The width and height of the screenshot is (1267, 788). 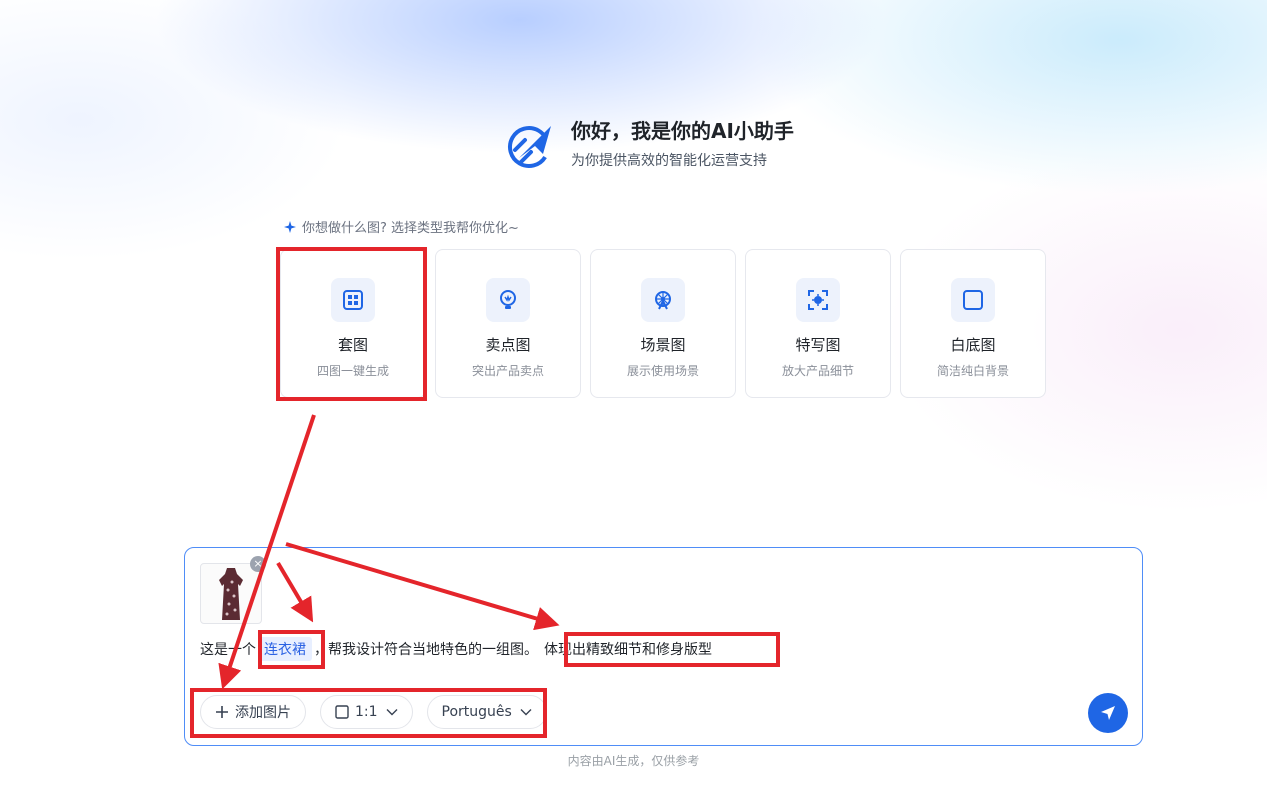 I want to click on send-button, so click(x=1108, y=713).